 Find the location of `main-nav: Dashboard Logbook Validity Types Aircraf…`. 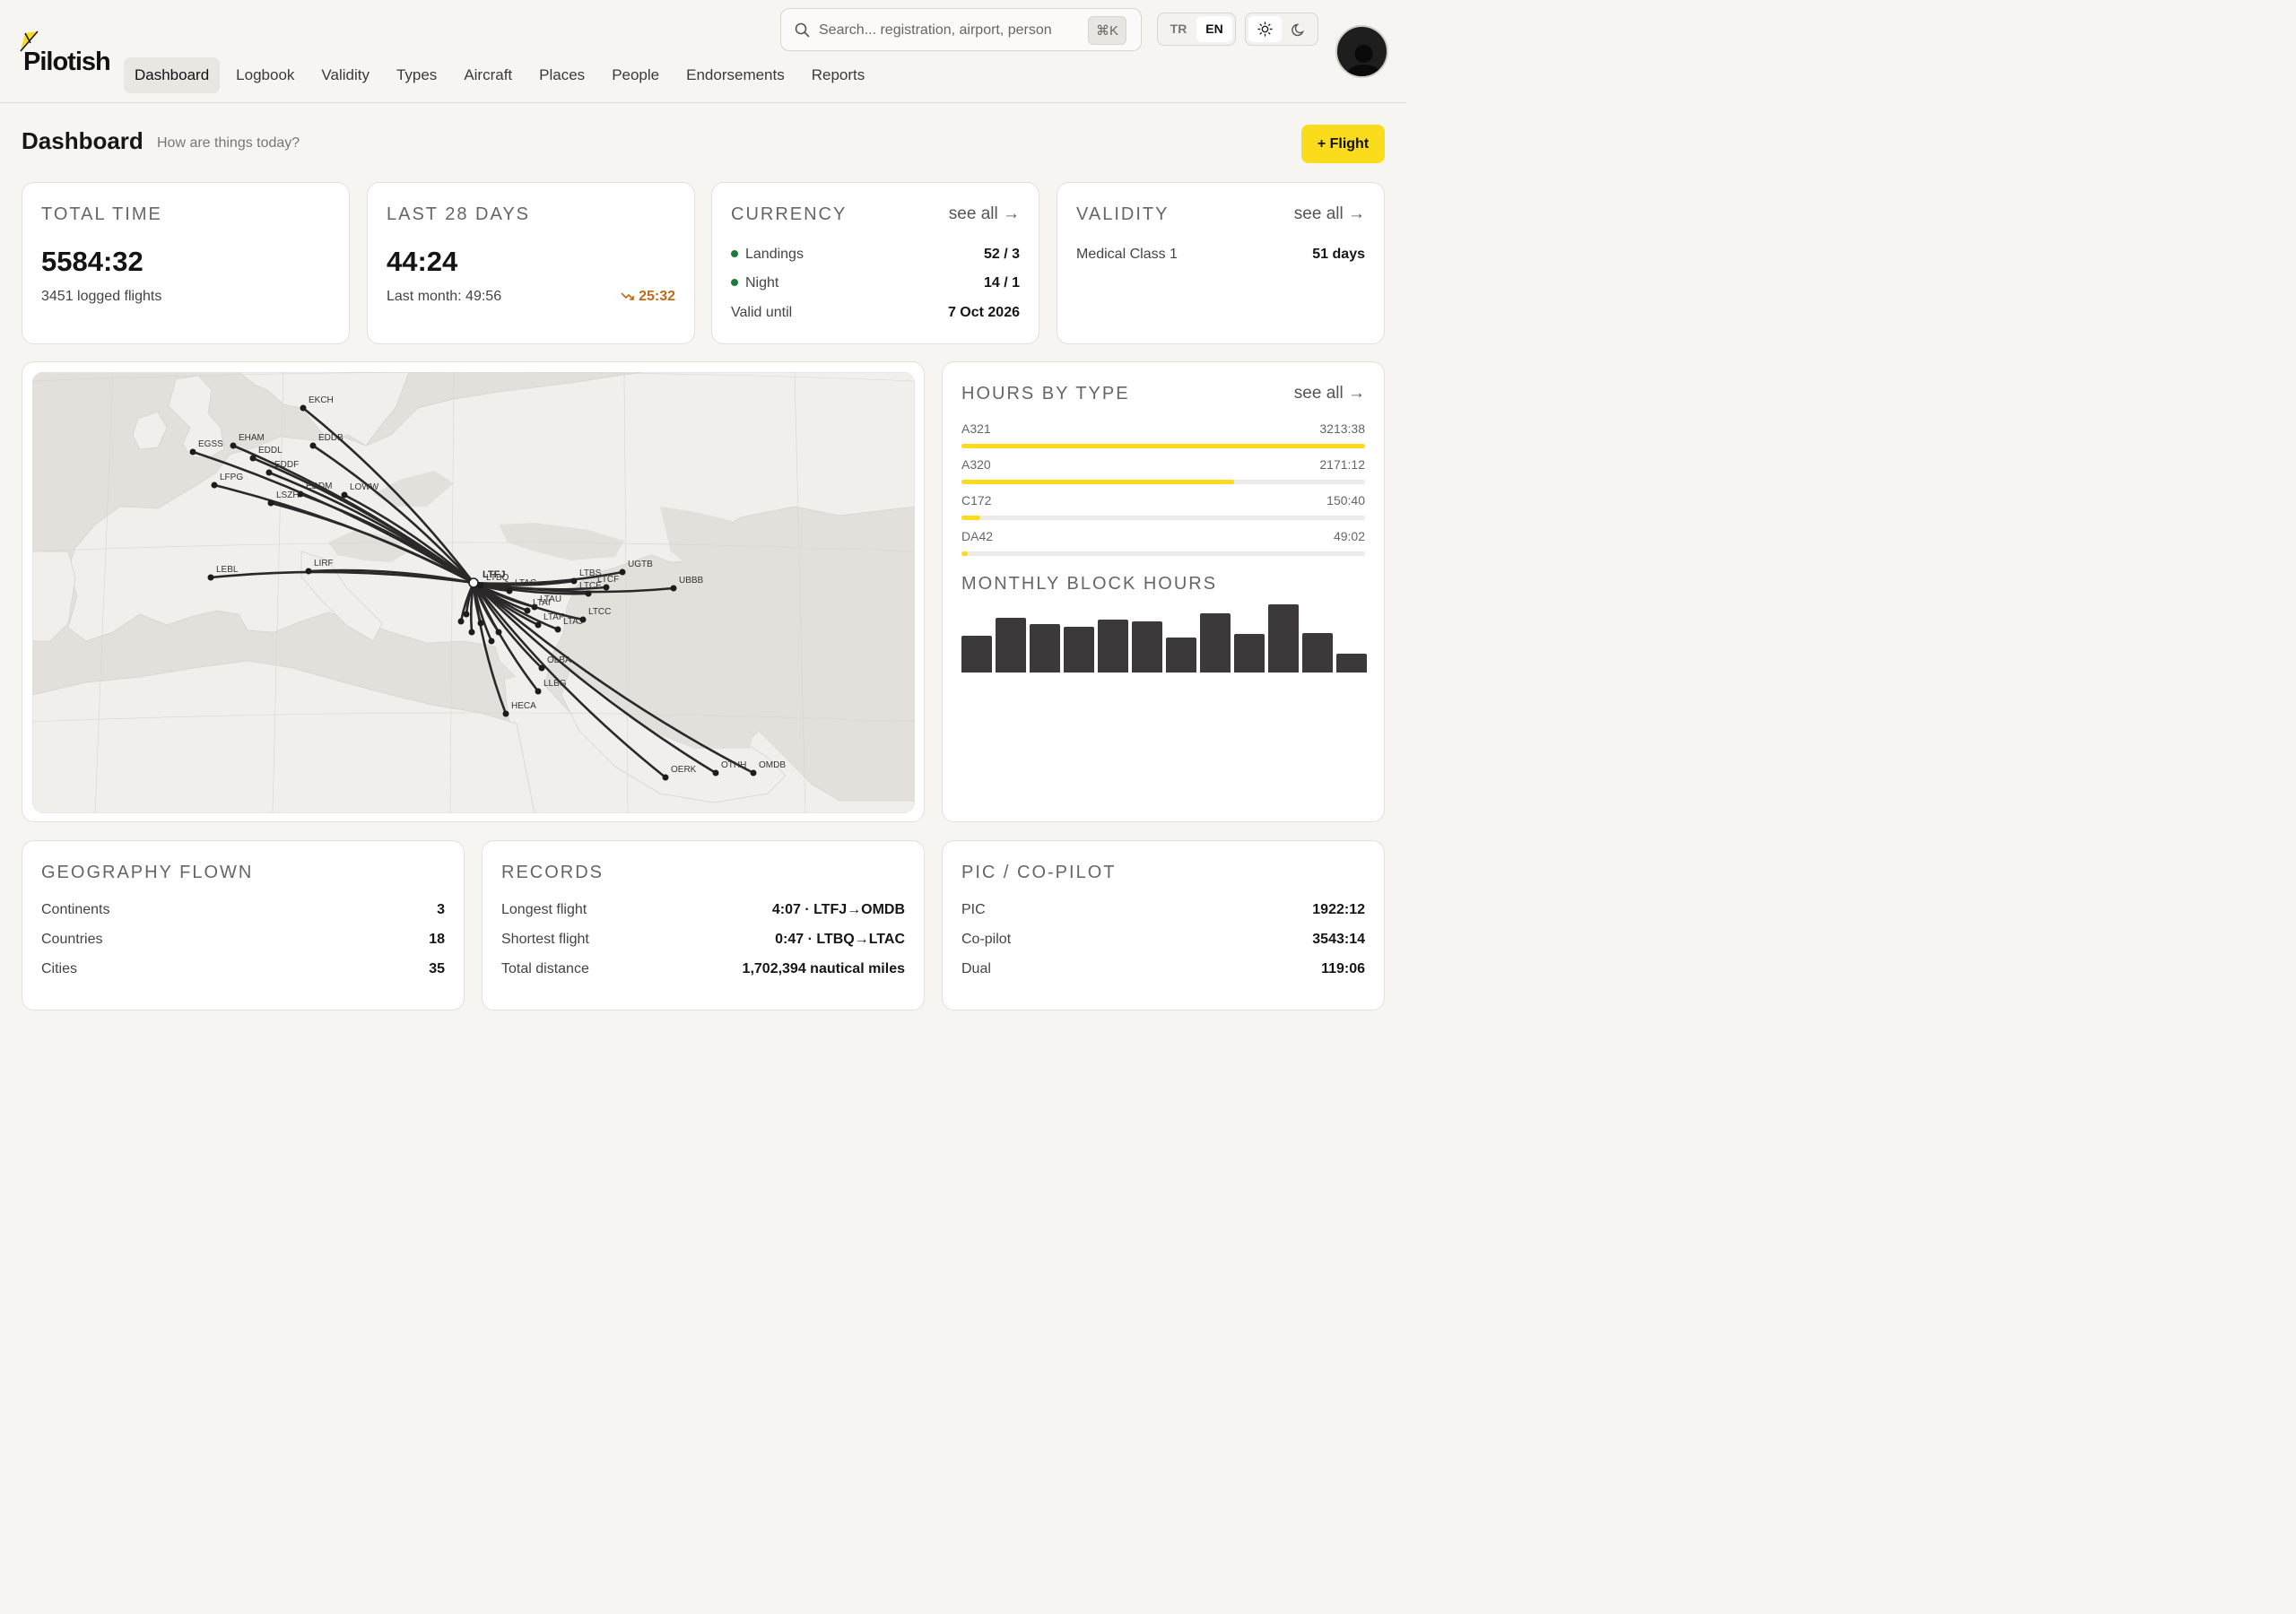

main-nav: Dashboard Logbook Validity Types Aircraf… is located at coordinates (502, 75).